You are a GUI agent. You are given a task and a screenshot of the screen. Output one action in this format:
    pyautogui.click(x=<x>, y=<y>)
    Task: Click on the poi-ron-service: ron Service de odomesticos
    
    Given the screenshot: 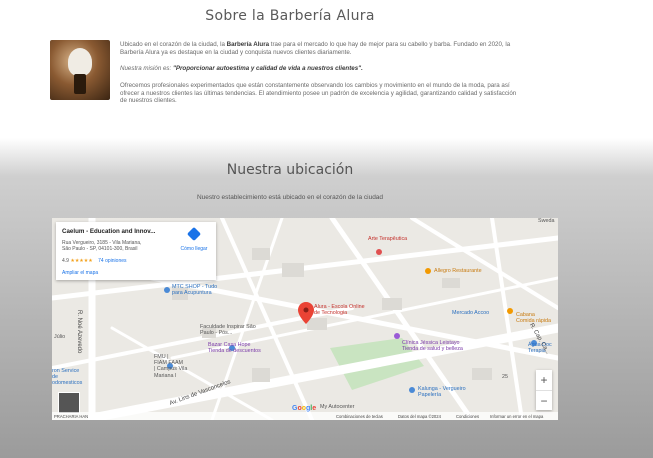 What is the action you would take?
    pyautogui.click(x=67, y=377)
    